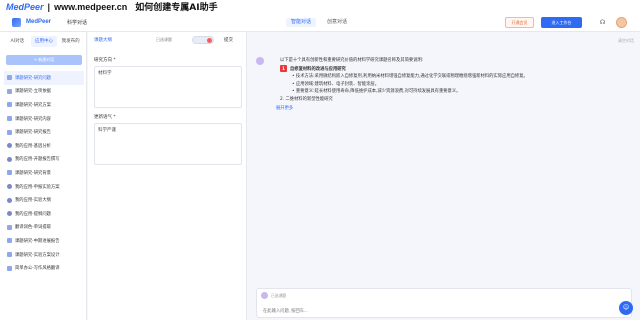 This screenshot has height=320, width=640. Describe the element at coordinates (301, 22) in the screenshot. I see `tab-smart-chat: 智能对话` at that location.